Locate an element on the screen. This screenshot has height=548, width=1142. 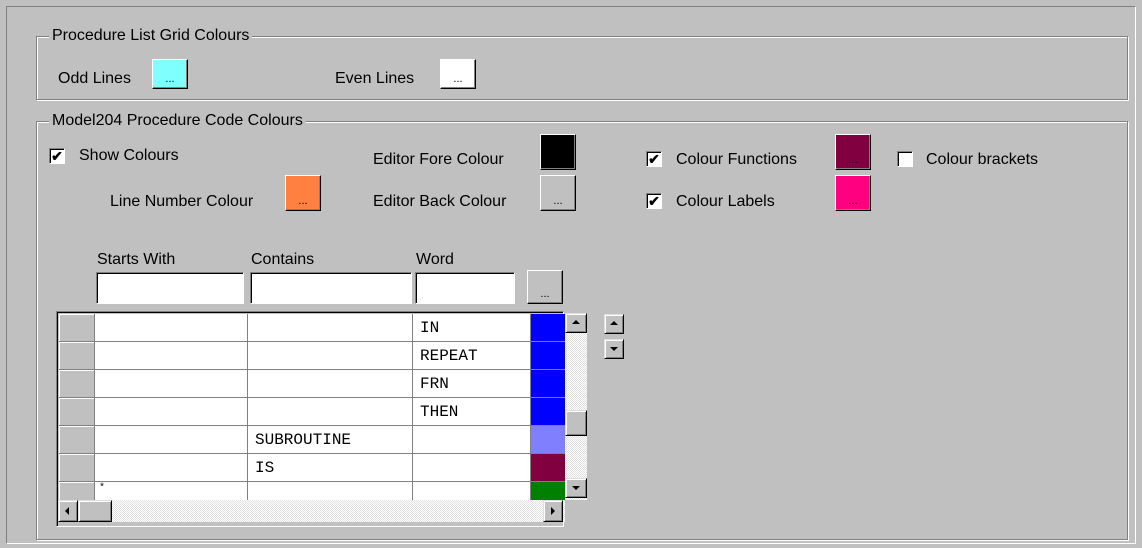
line-number-colour-label: Line Number Colour is located at coordinates (182, 201).